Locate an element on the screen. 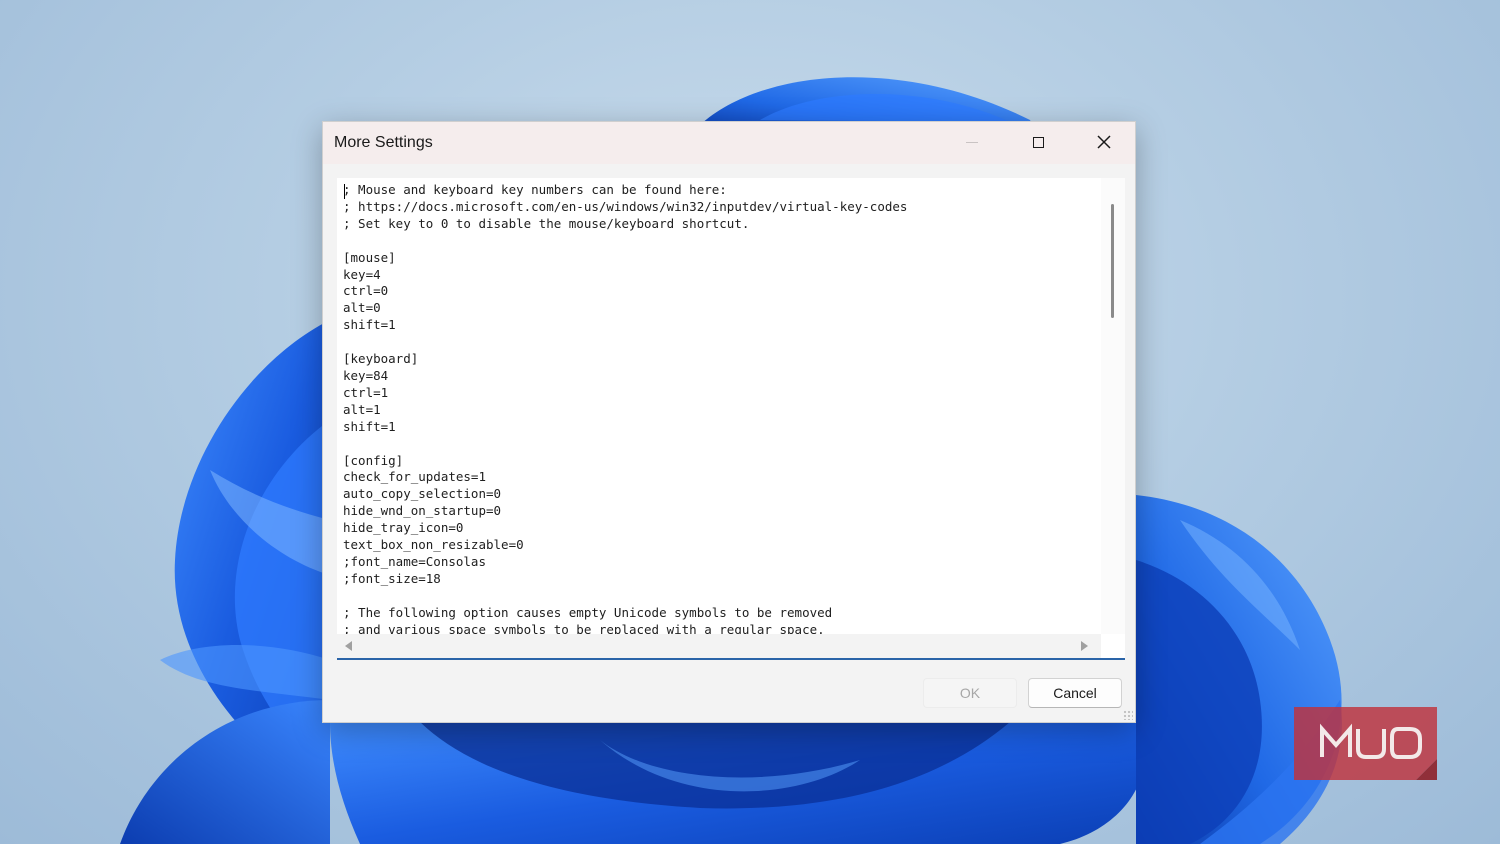 The image size is (1500, 844). minimize-icon is located at coordinates (972, 142).